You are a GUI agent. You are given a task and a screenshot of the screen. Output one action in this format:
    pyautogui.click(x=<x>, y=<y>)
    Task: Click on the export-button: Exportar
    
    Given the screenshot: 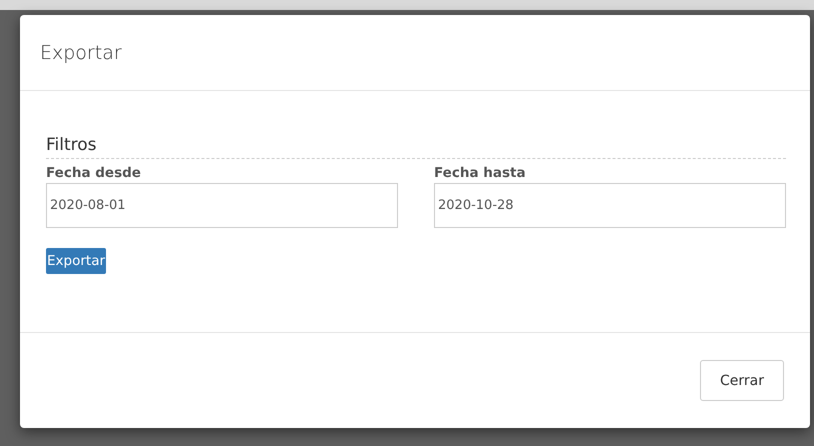 What is the action you would take?
    pyautogui.click(x=76, y=261)
    